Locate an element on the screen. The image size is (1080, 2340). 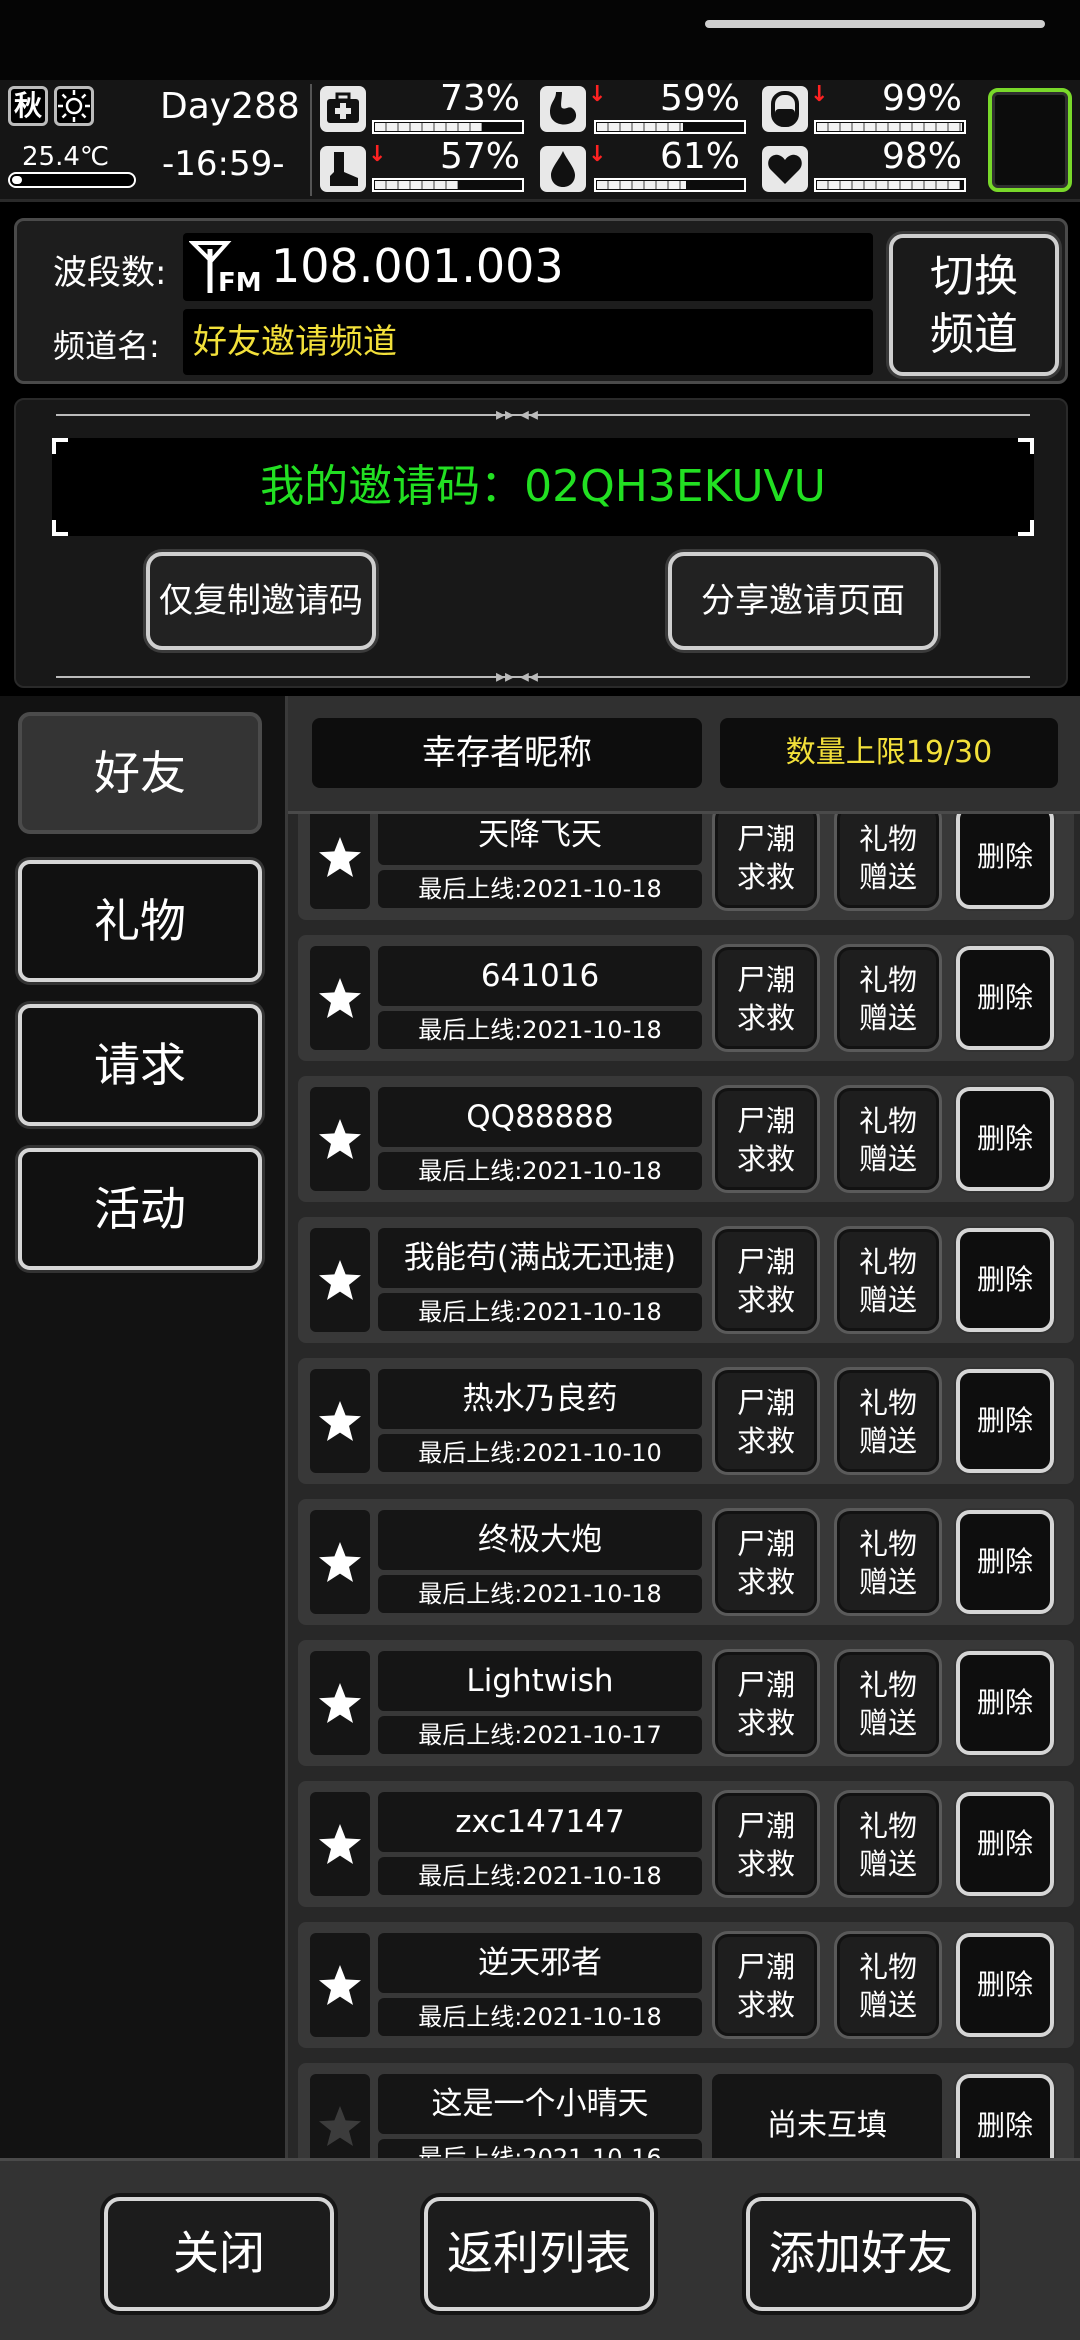
switch-channel-label-1: 切换 is located at coordinates (974, 276).